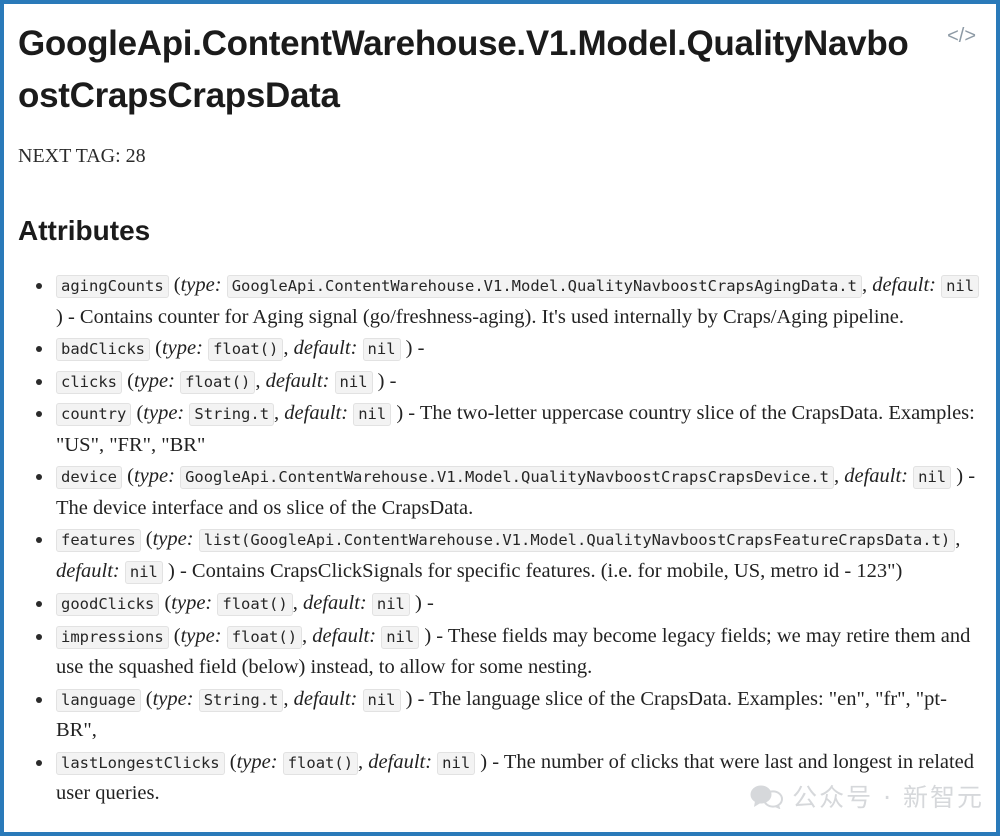  What do you see at coordinates (89, 382) in the screenshot?
I see `attribute-name: clicks` at bounding box center [89, 382].